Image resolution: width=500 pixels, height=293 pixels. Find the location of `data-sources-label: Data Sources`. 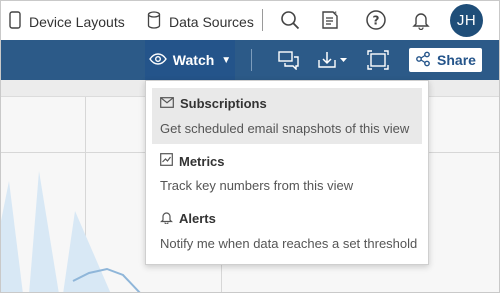

data-sources-label: Data Sources is located at coordinates (211, 21).